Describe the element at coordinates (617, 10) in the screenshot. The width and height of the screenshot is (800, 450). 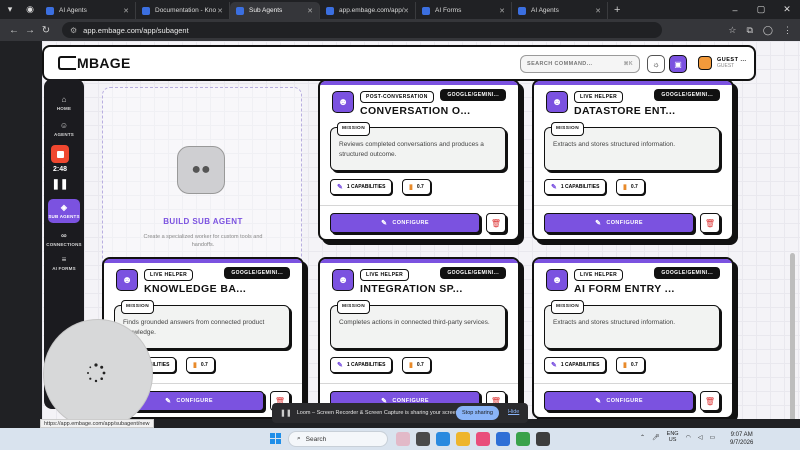
I see `new-tab-button: +` at that location.